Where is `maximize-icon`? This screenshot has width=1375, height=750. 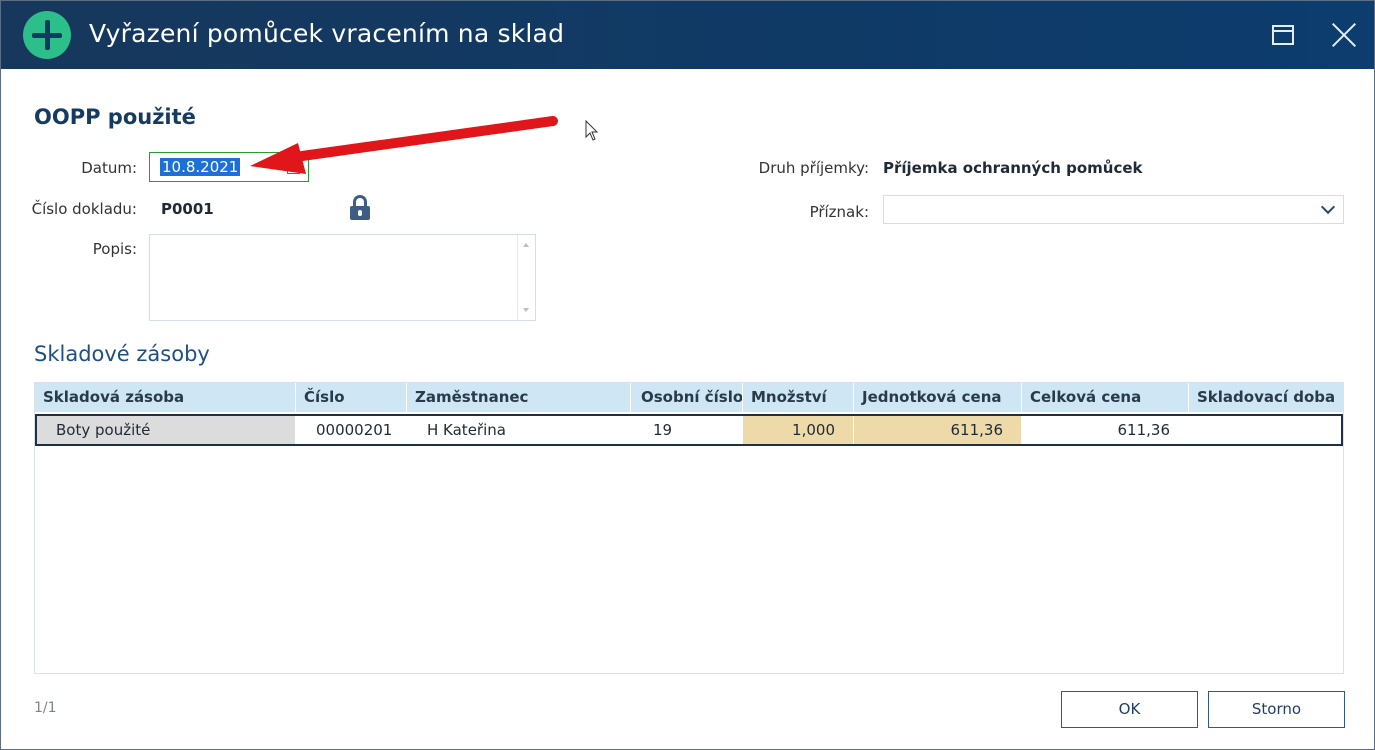
maximize-icon is located at coordinates (1283, 35).